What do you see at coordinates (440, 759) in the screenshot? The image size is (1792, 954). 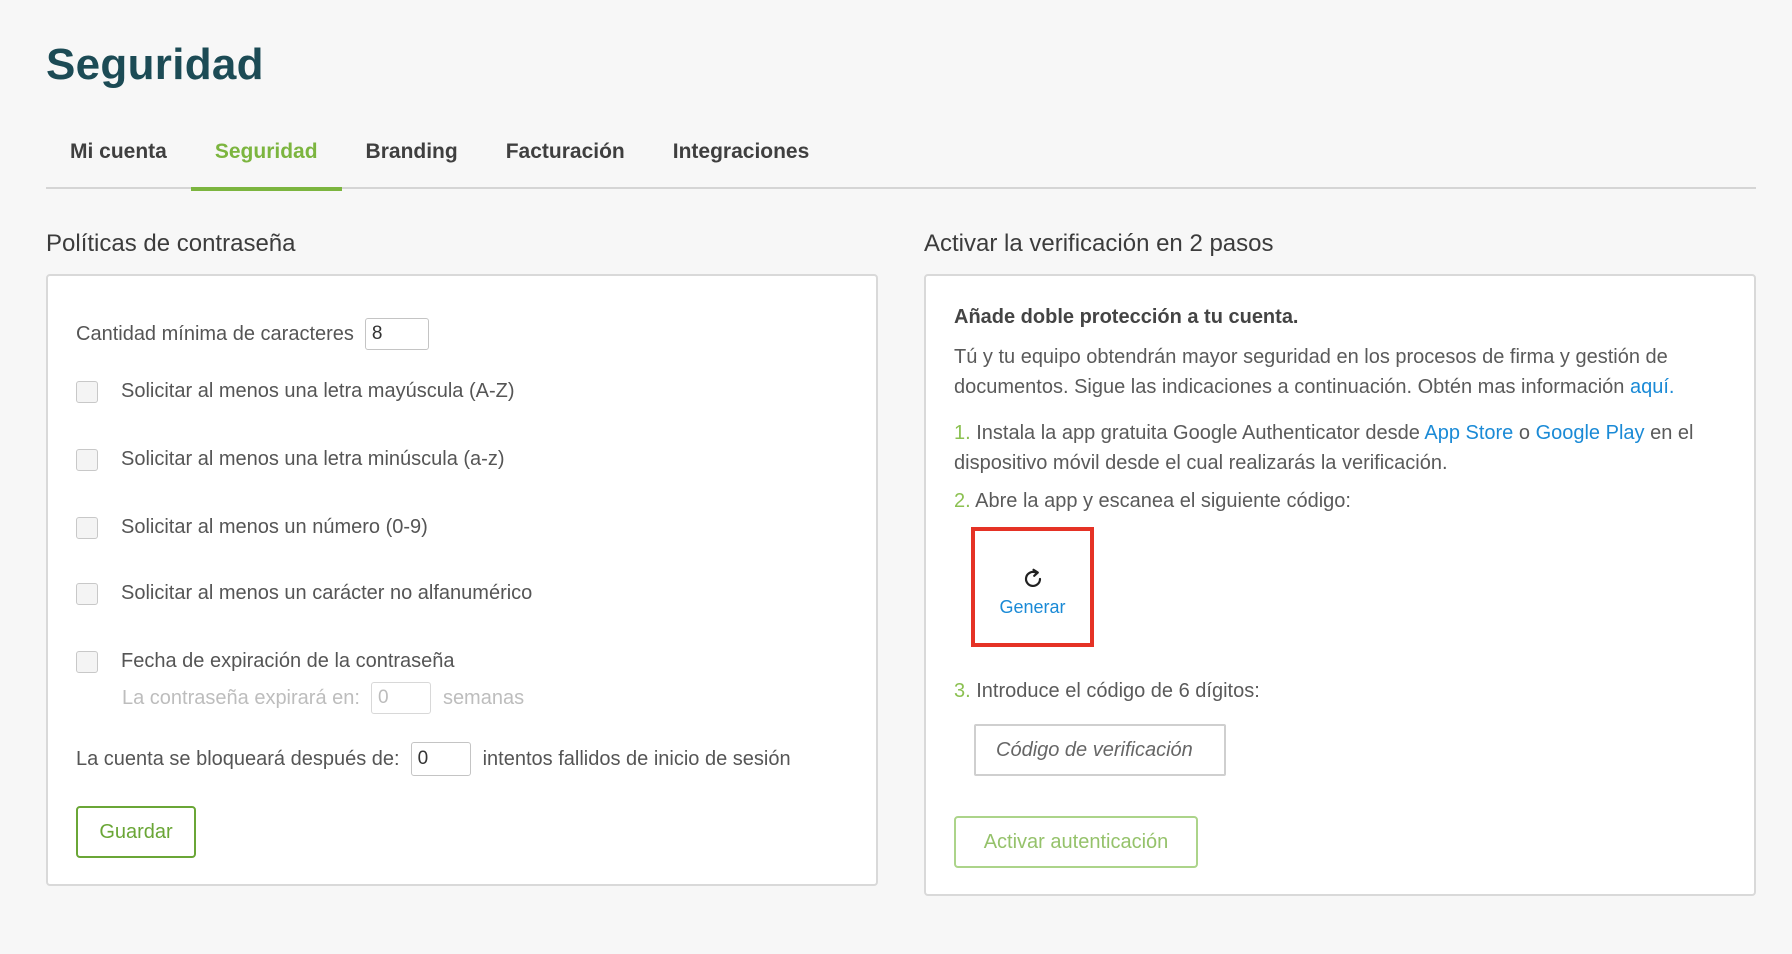 I see `lockout-attempts-input` at bounding box center [440, 759].